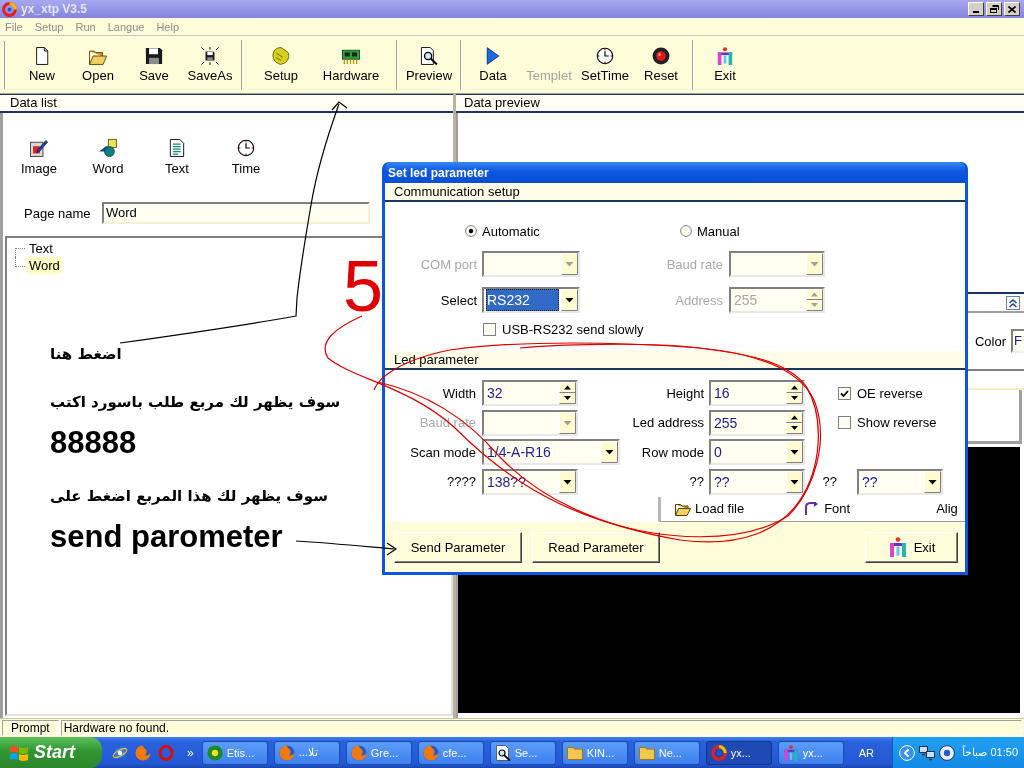 The image size is (1024, 768). I want to click on field-label: Select, so click(458, 300).